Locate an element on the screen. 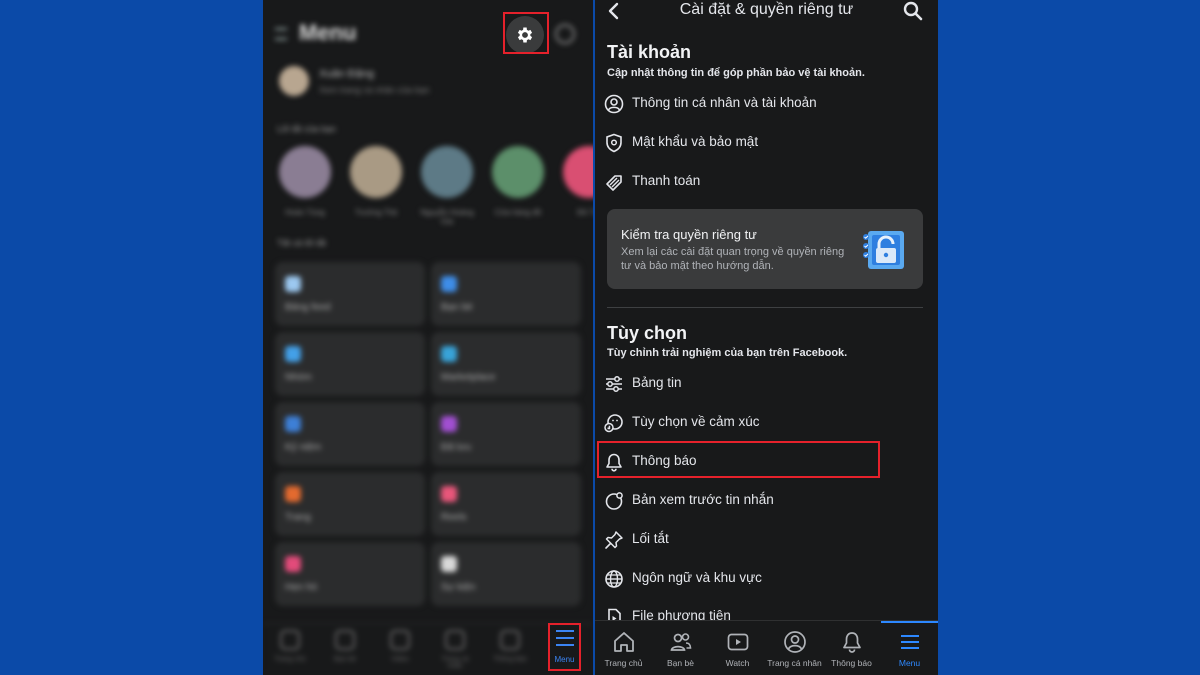  pin-icon is located at coordinates (614, 540).